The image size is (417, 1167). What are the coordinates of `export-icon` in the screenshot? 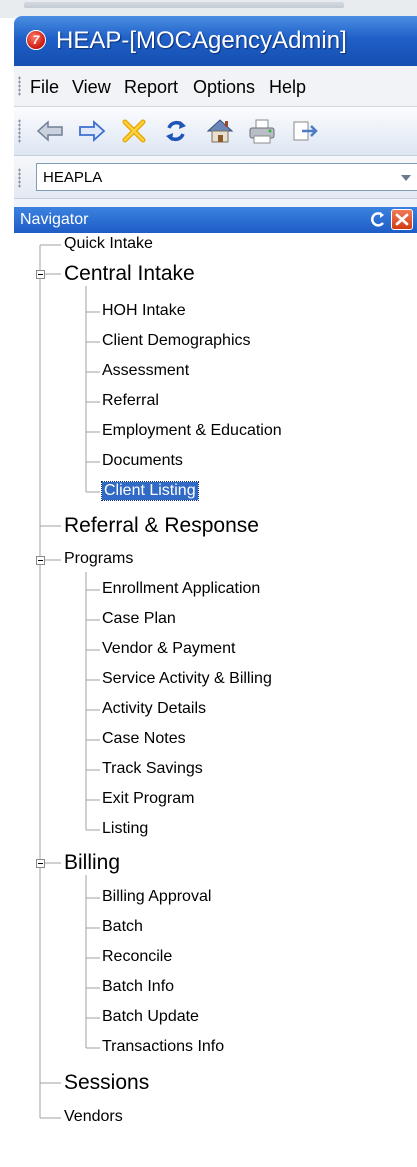 It's located at (305, 131).